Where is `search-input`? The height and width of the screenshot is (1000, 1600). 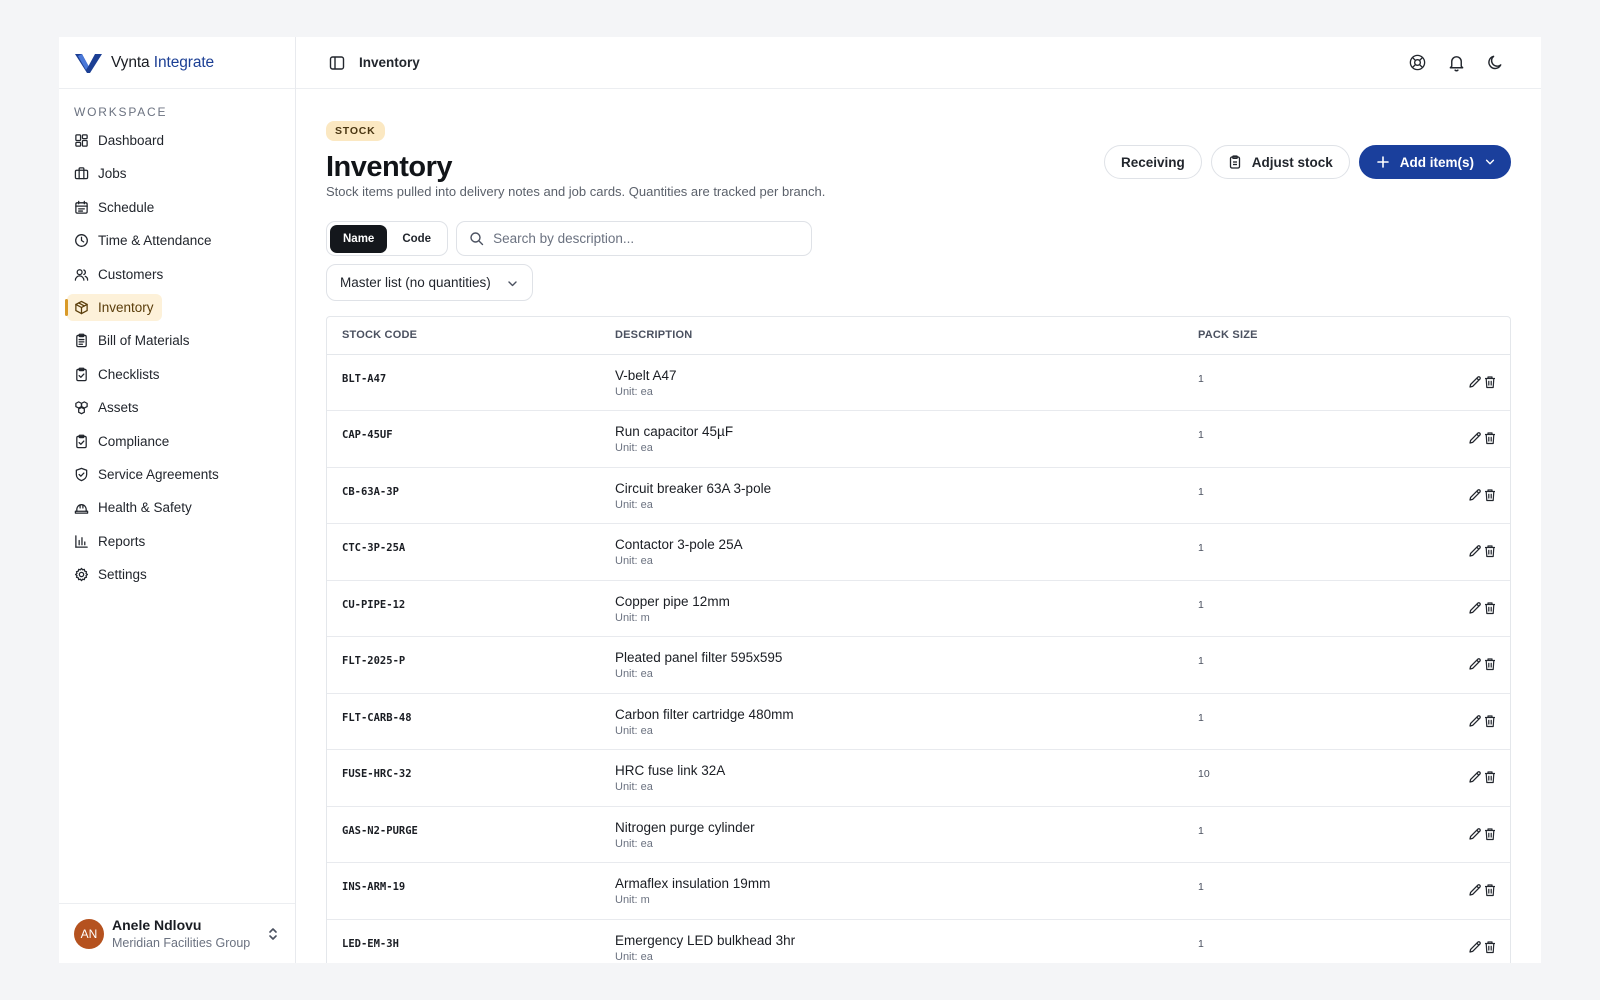 search-input is located at coordinates (643, 238).